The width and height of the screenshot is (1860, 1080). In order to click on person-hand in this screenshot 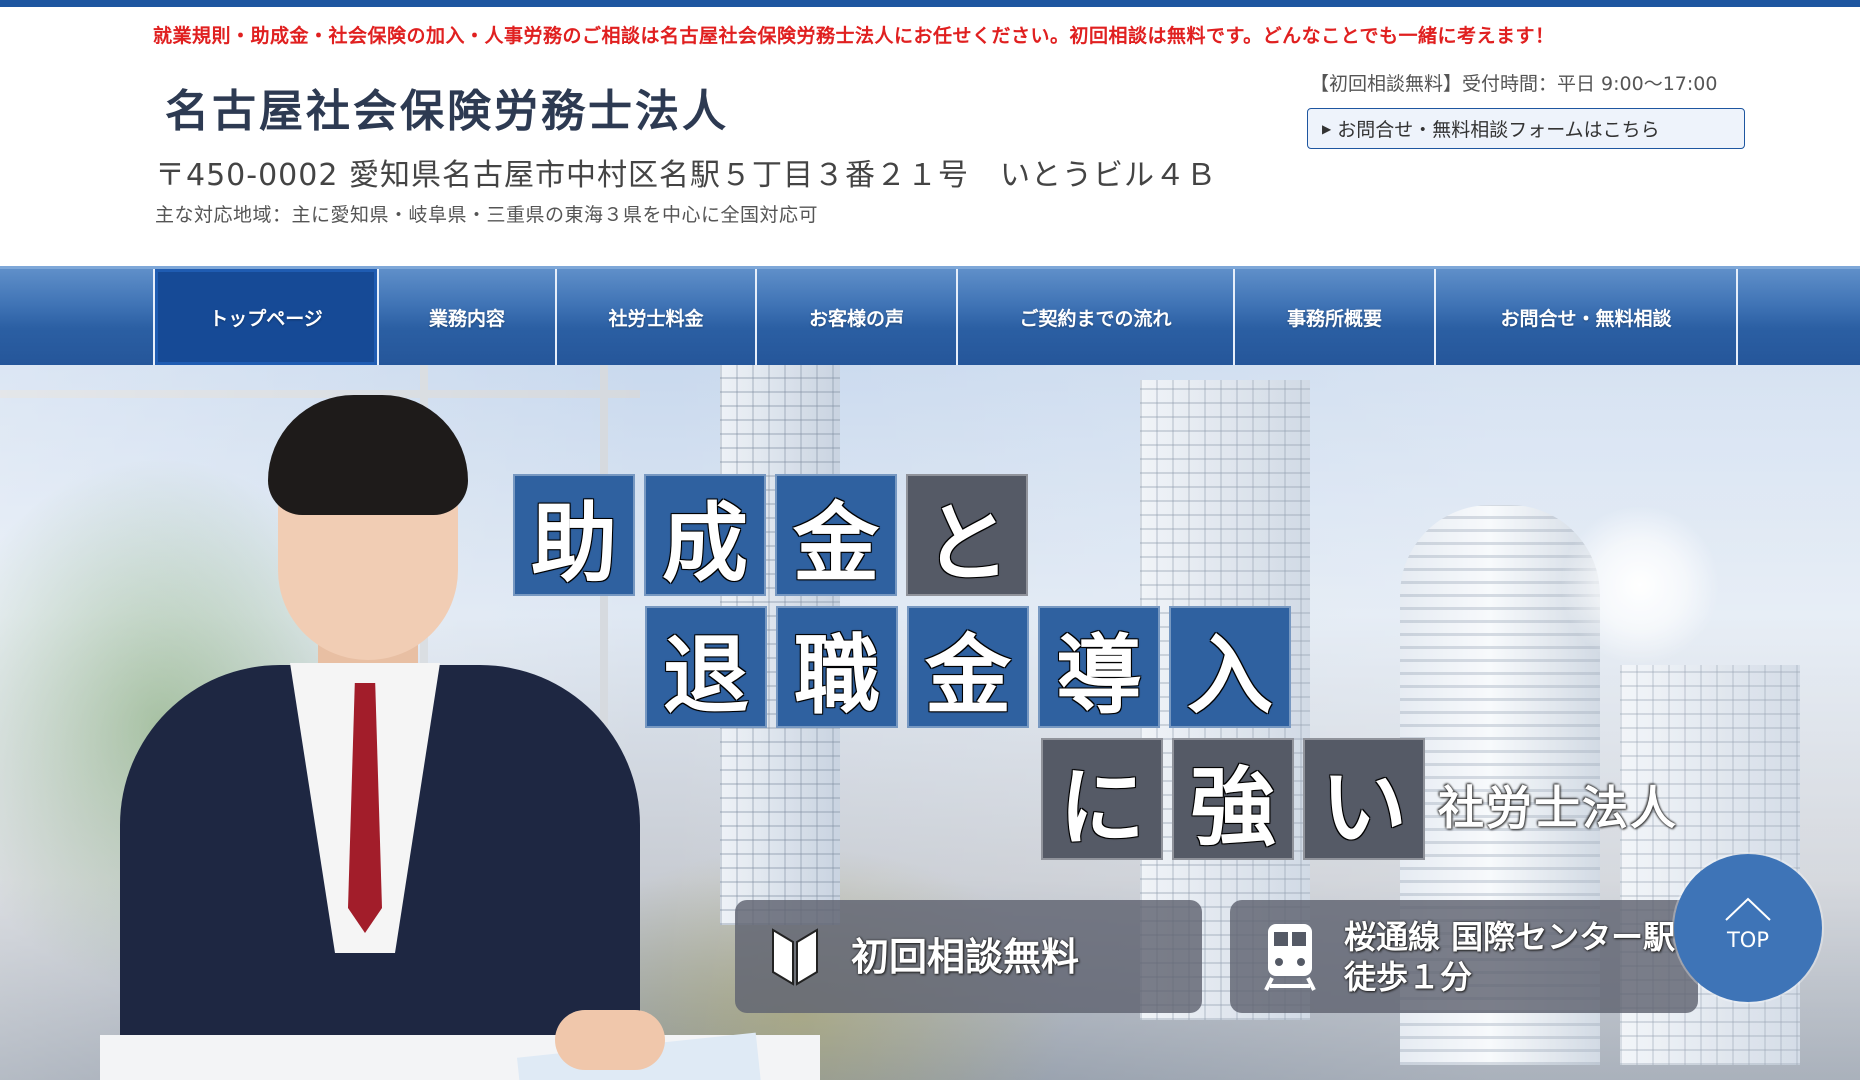, I will do `click(610, 1040)`.